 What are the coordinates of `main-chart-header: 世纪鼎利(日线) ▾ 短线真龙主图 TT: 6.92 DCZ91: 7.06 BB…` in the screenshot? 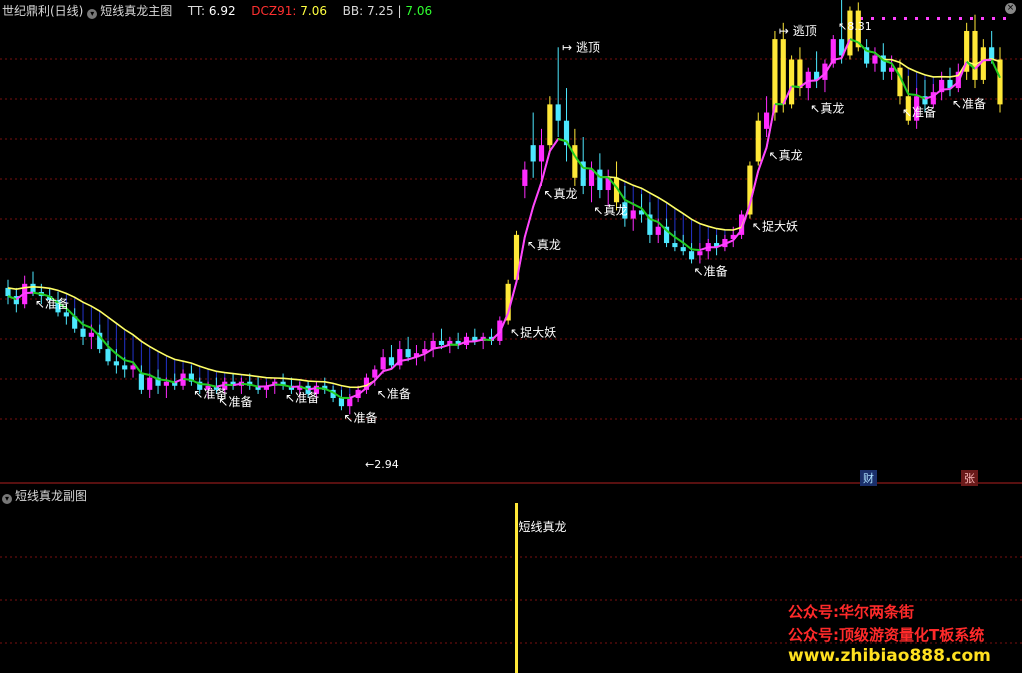 It's located at (217, 10).